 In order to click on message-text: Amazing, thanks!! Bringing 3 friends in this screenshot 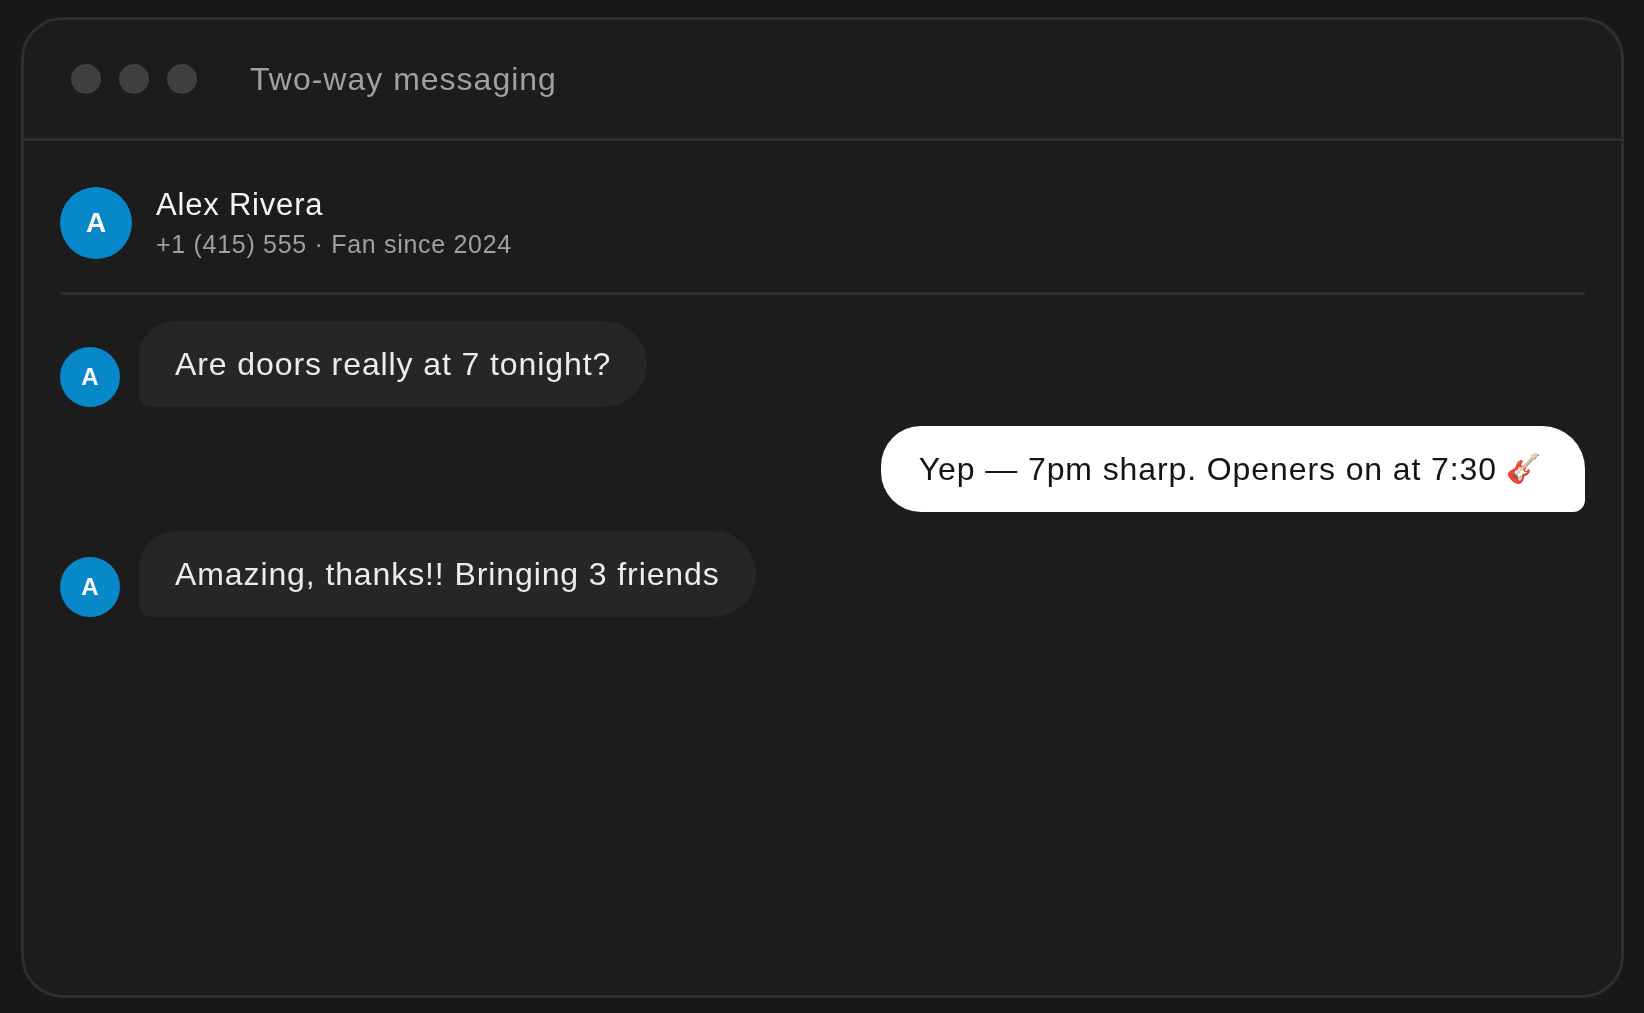, I will do `click(447, 574)`.